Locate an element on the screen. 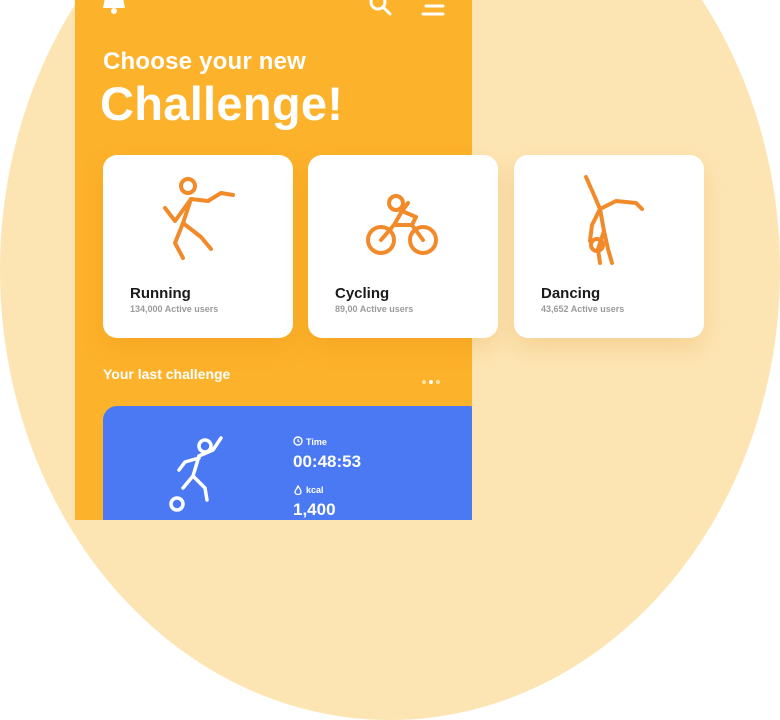  challenge-card-dancing: Dancing 43,652 Active users is located at coordinates (609, 246).